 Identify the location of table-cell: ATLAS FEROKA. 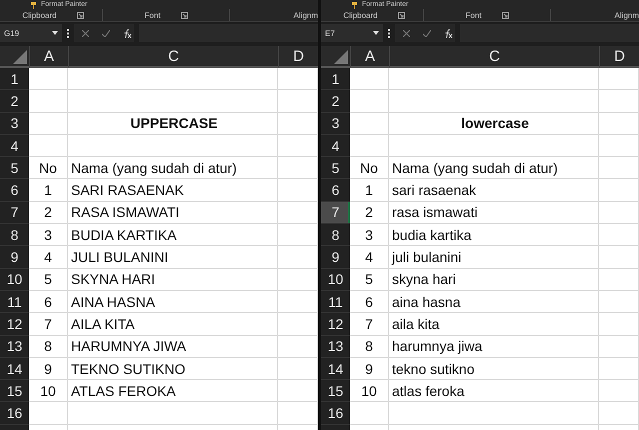
(173, 391).